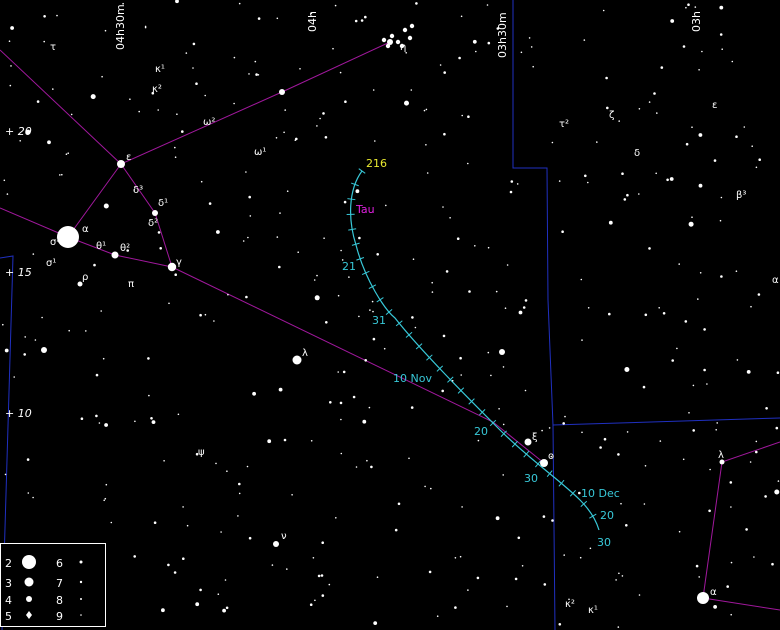  Describe the element at coordinates (128, 157) in the screenshot. I see `star-label: ε` at that location.